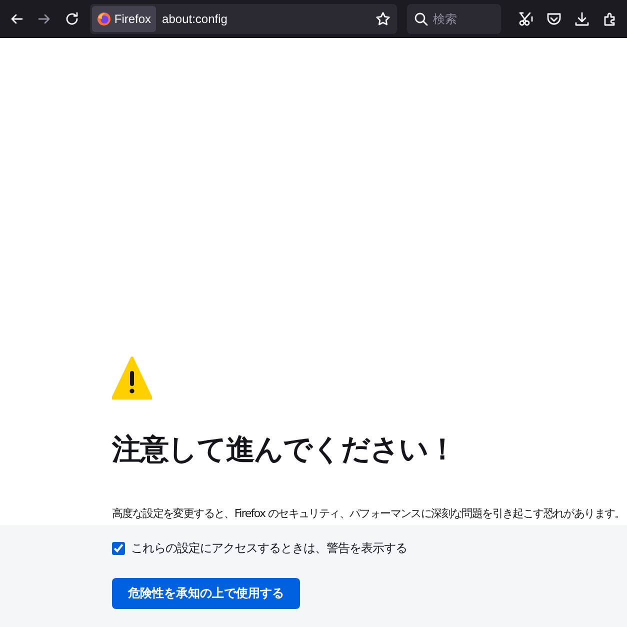 The height and width of the screenshot is (627, 627). I want to click on address-bar: Firefox about:config, so click(243, 19).